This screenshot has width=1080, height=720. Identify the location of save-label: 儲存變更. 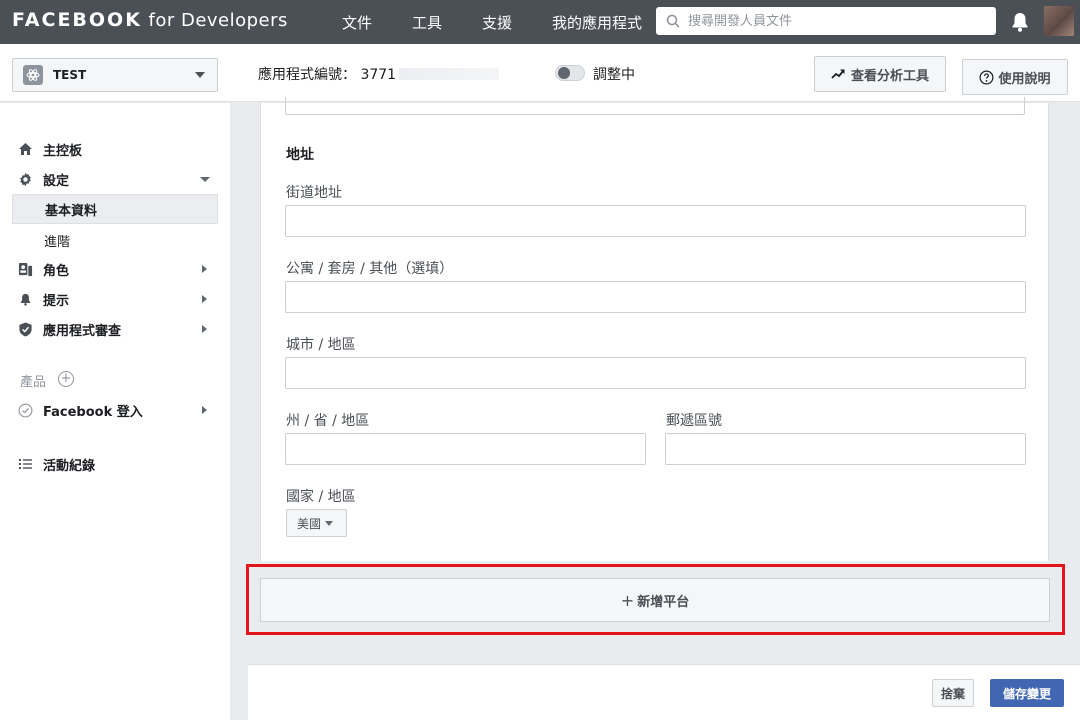
(1026, 693).